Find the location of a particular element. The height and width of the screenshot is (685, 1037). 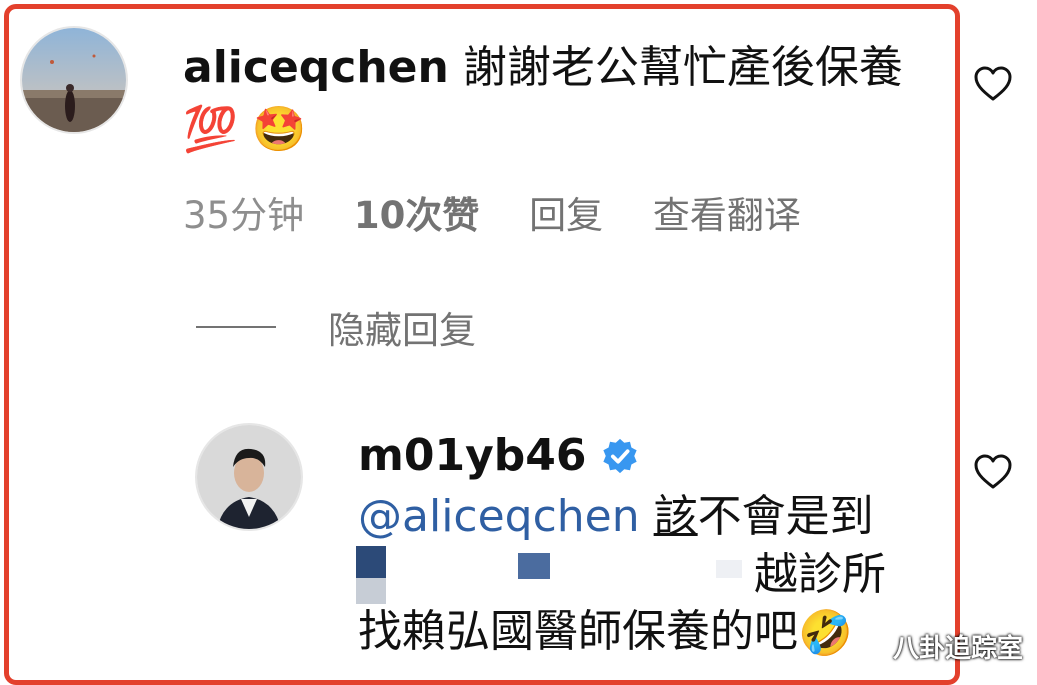

divider-line is located at coordinates (236, 327).